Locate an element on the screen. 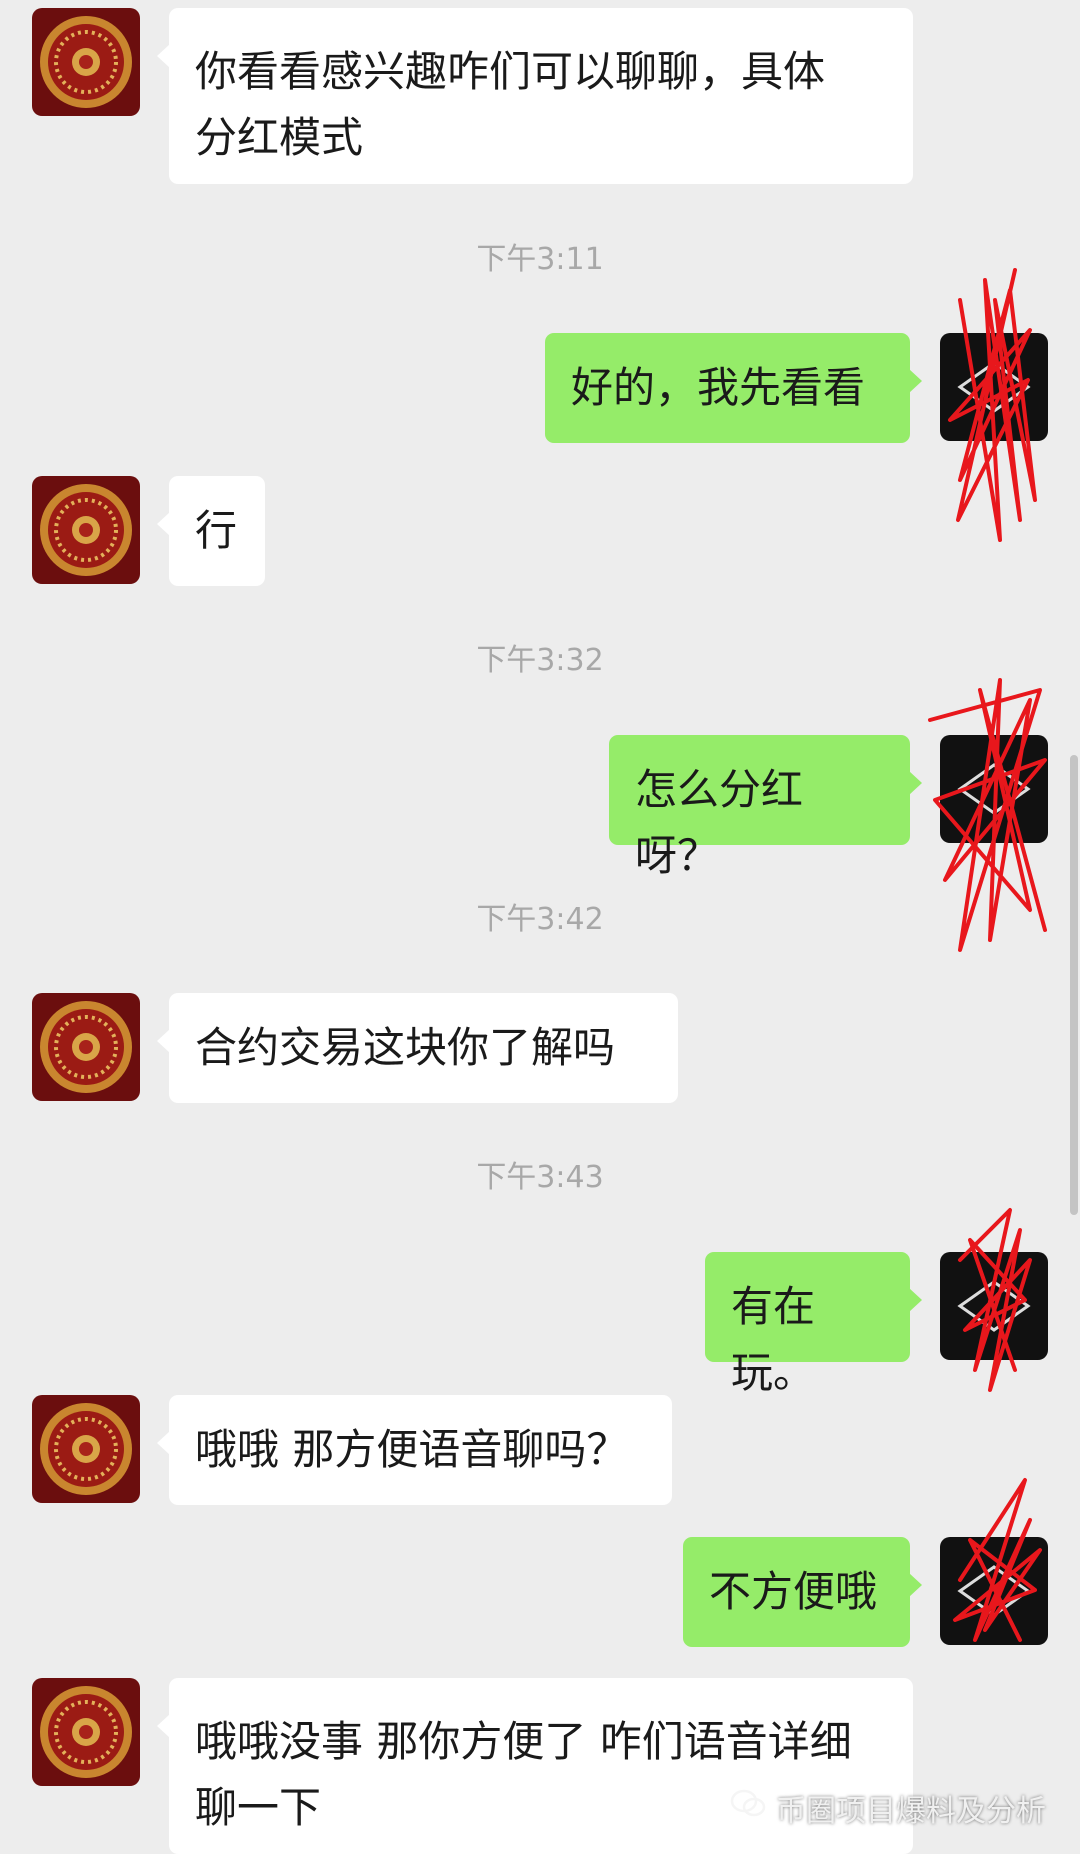 This screenshot has width=1080, height=1854. chat-timestamp: 下午3:43 is located at coordinates (540, 1177).